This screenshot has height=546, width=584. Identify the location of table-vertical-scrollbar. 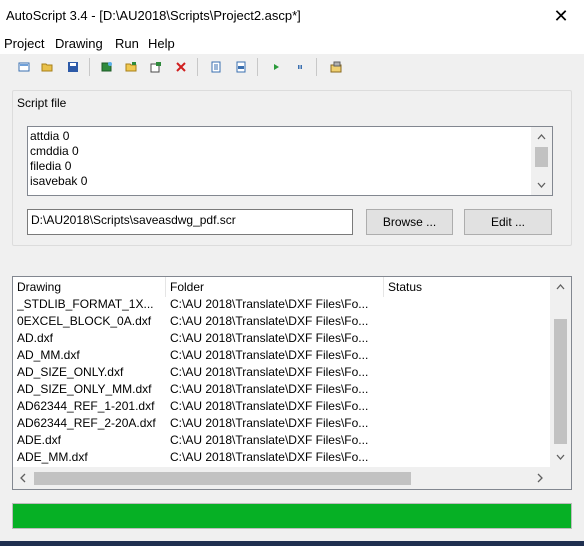
(560, 372).